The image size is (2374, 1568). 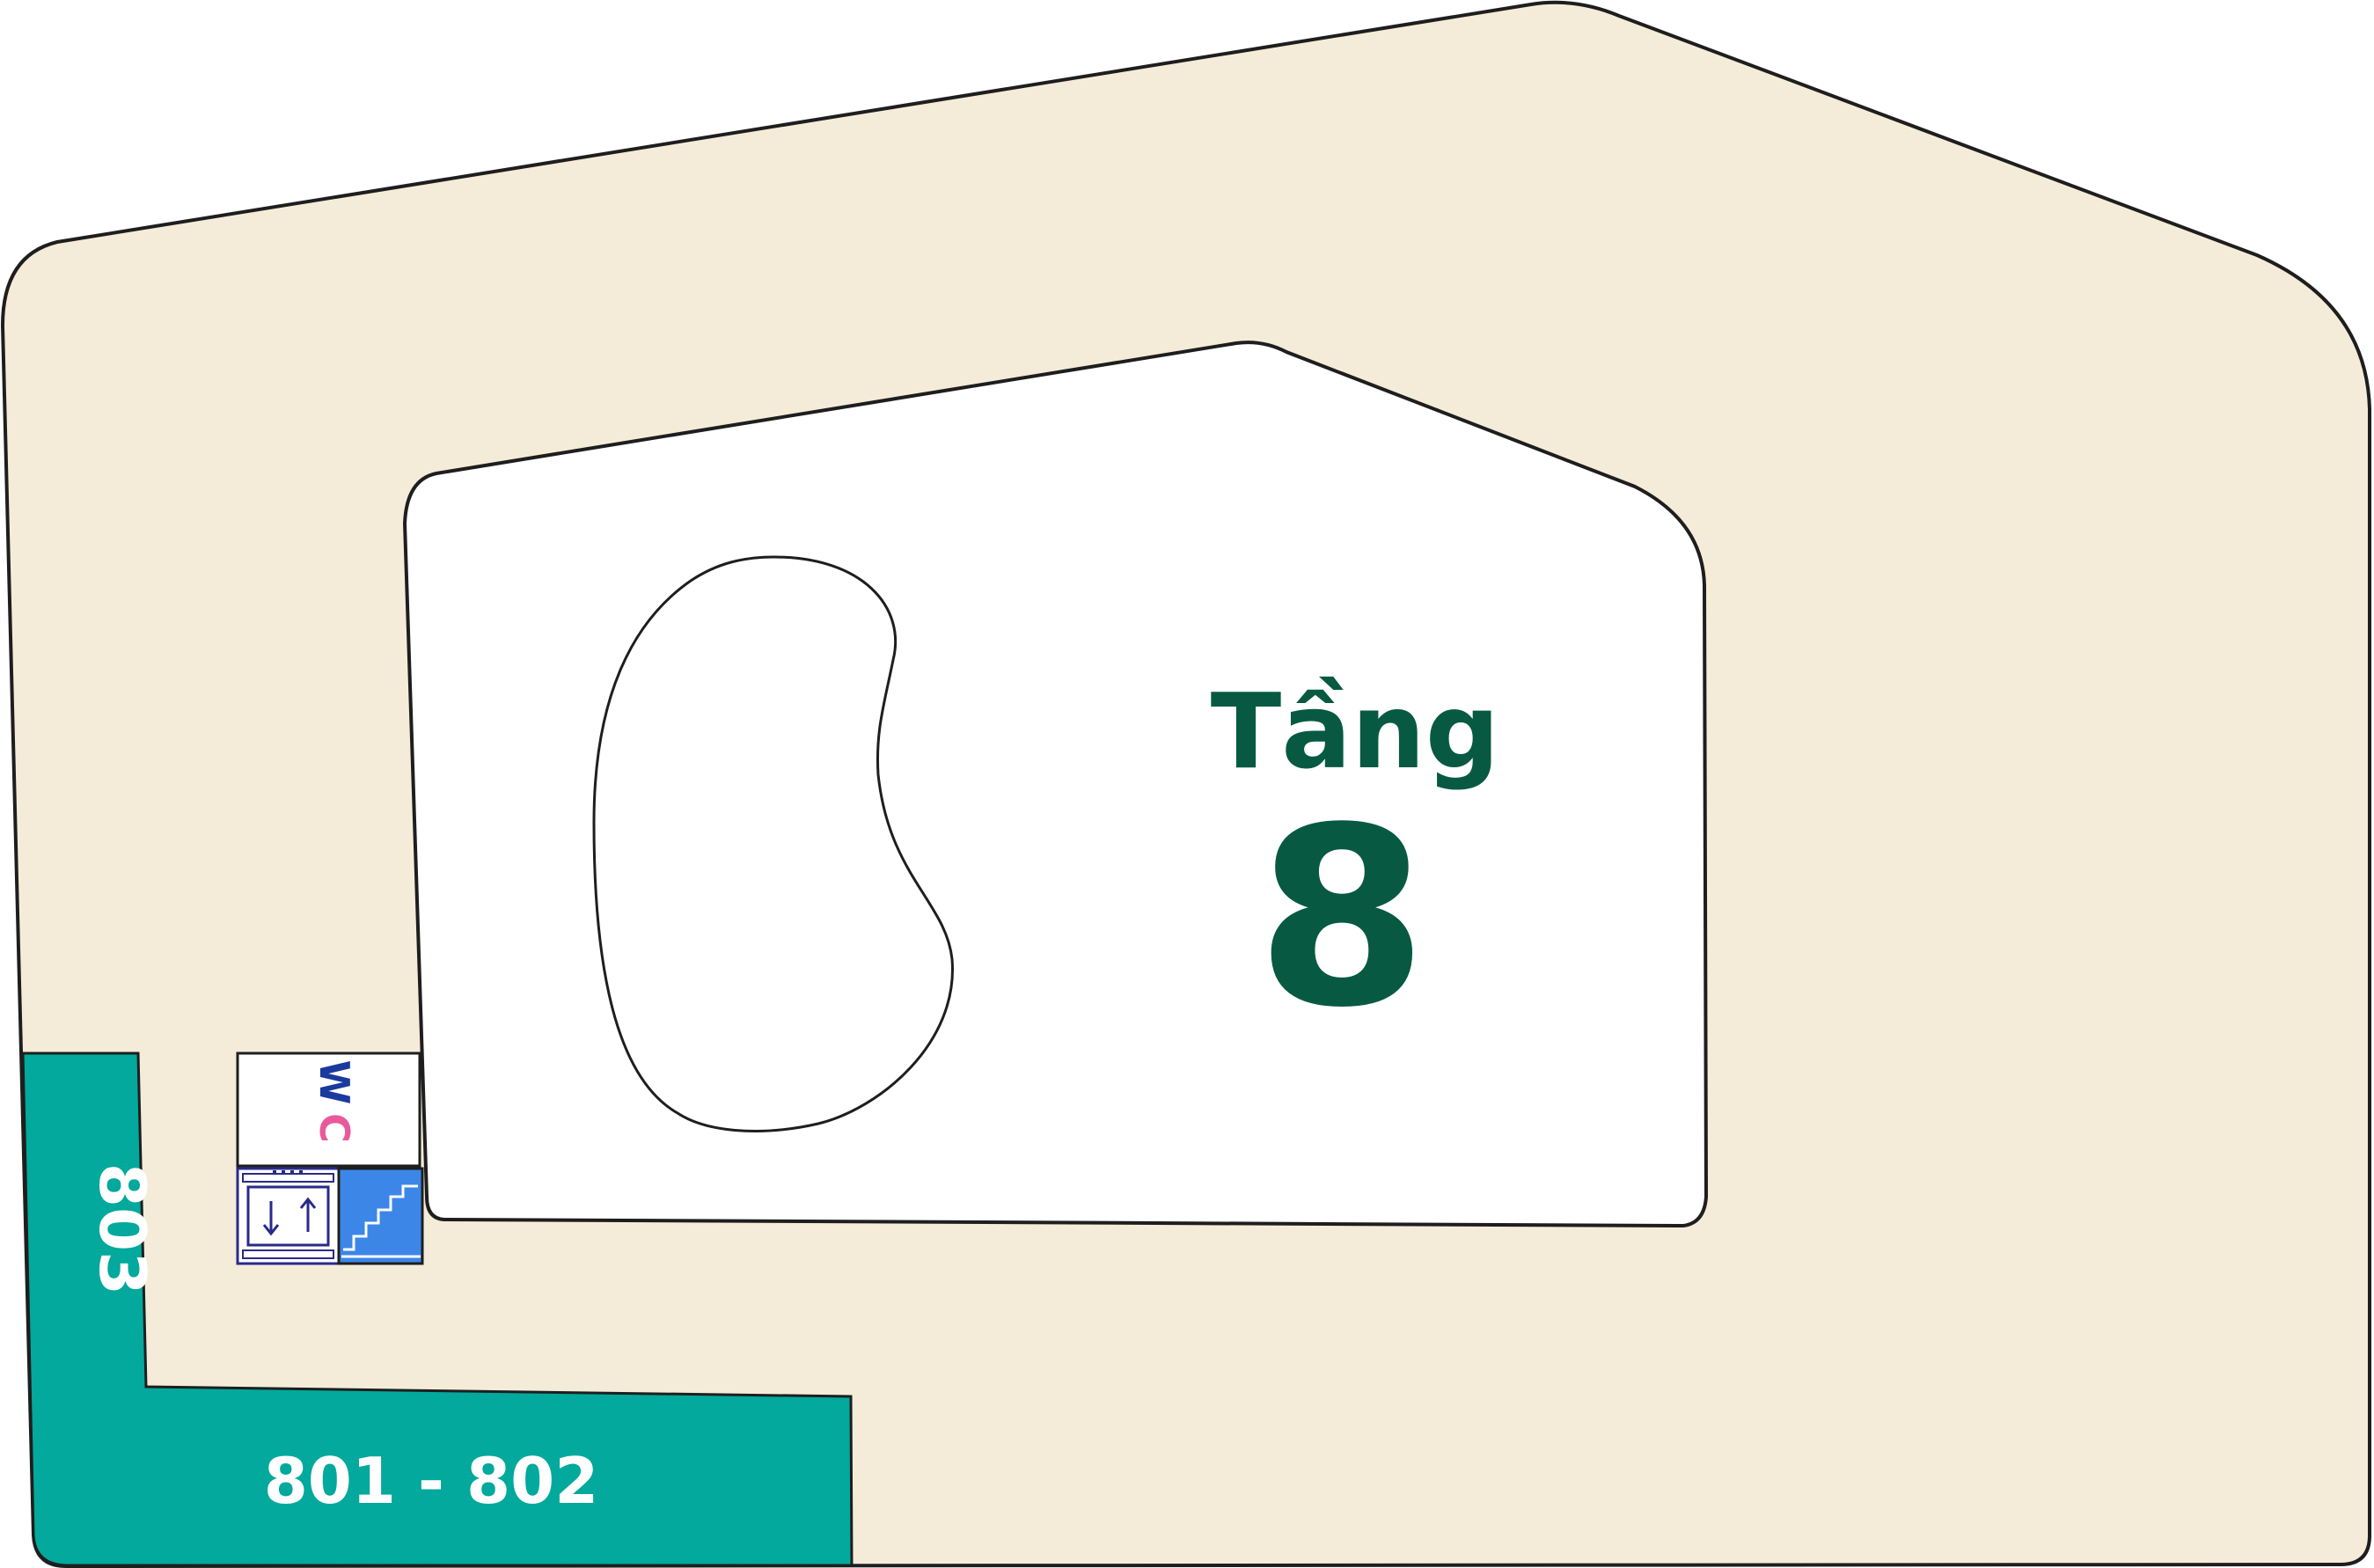 I want to click on room-label-803: 803, so click(x=122, y=1229).